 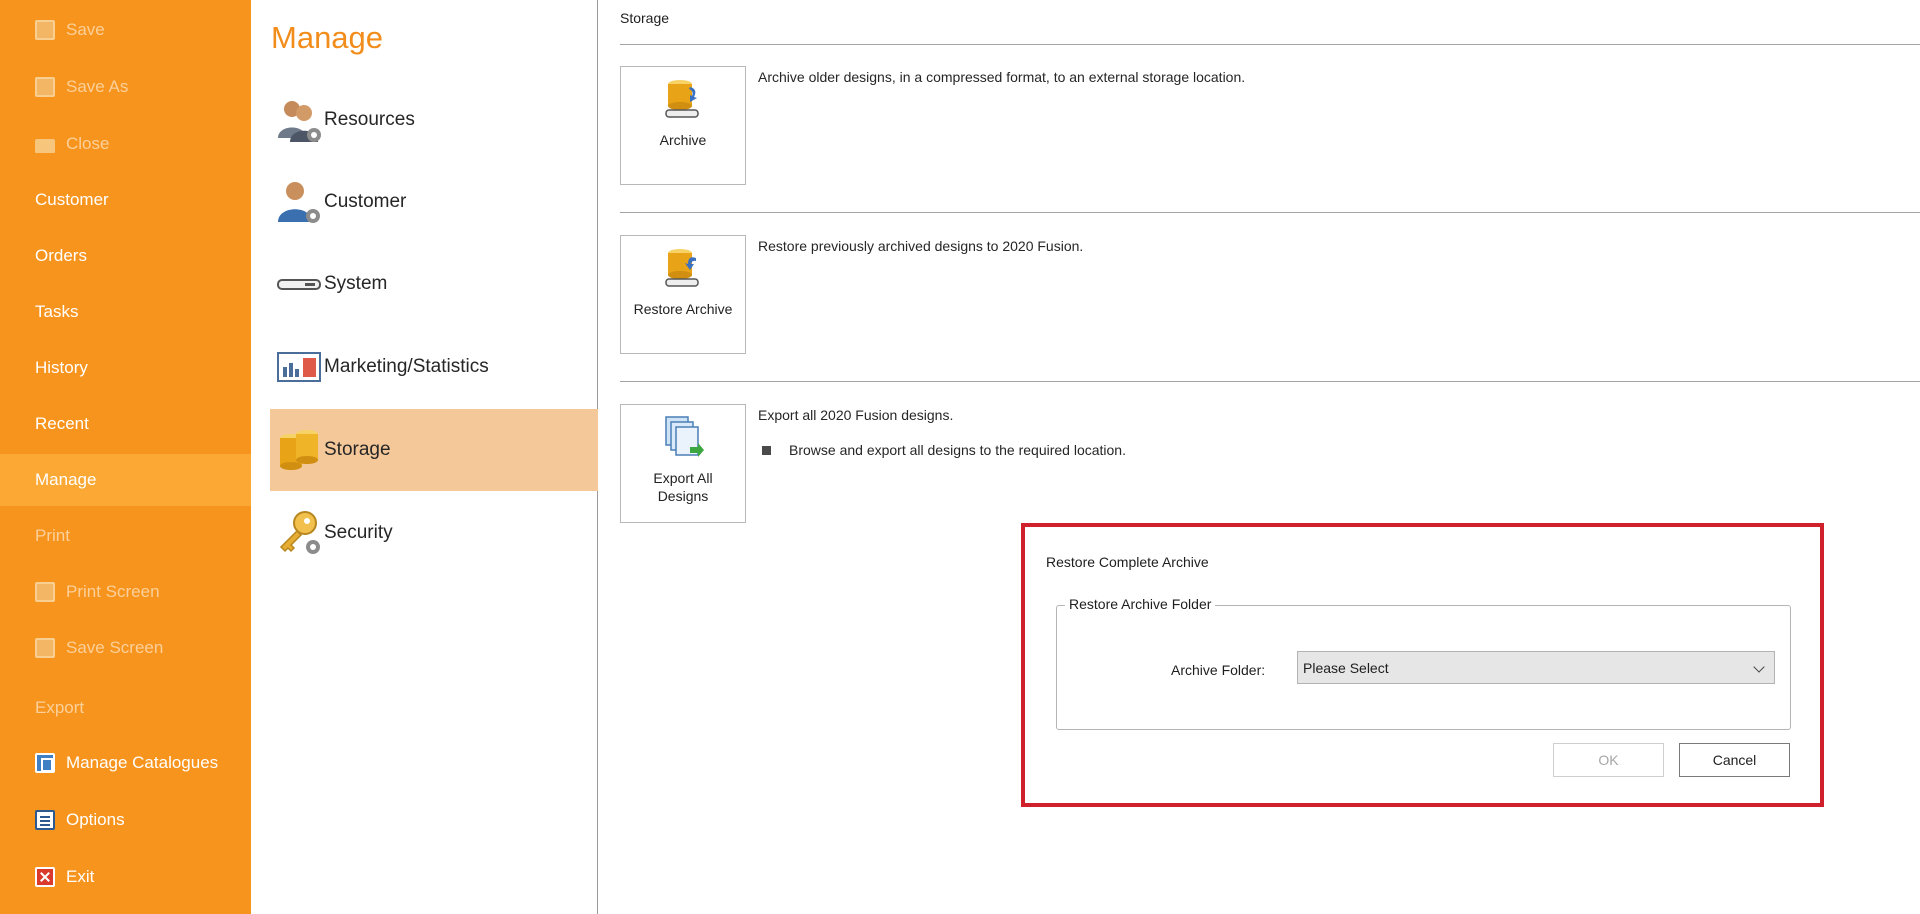 I want to click on nav-item-label: Options, so click(x=95, y=819).